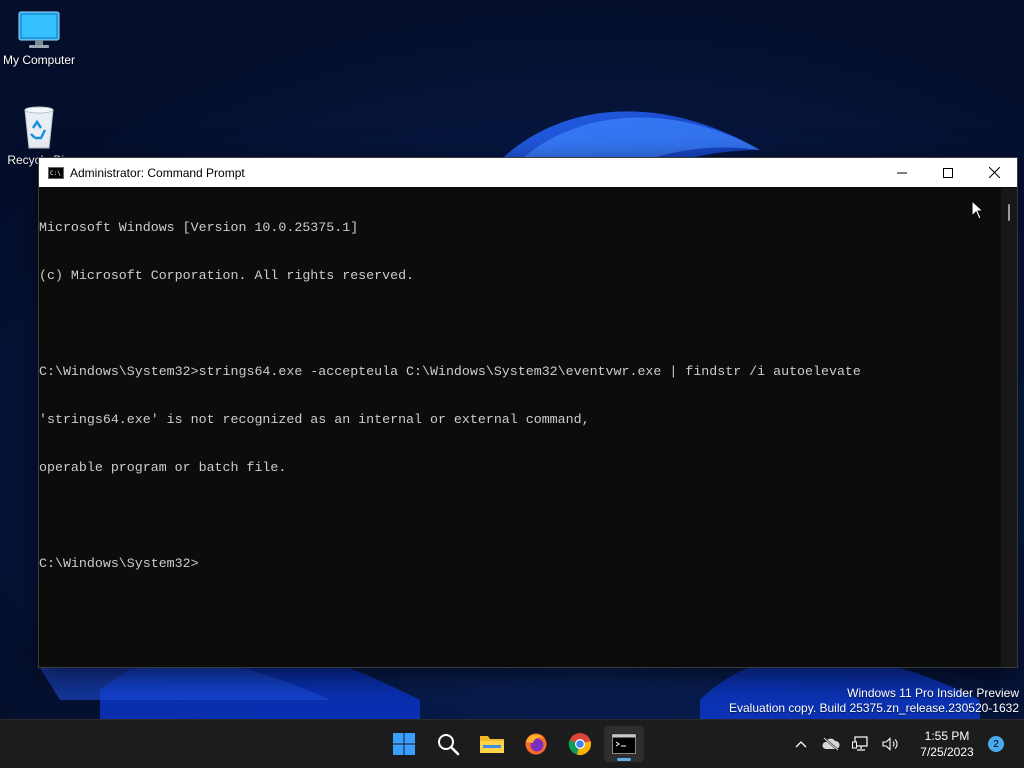 This screenshot has width=1024, height=768. I want to click on minimize-button, so click(902, 172).